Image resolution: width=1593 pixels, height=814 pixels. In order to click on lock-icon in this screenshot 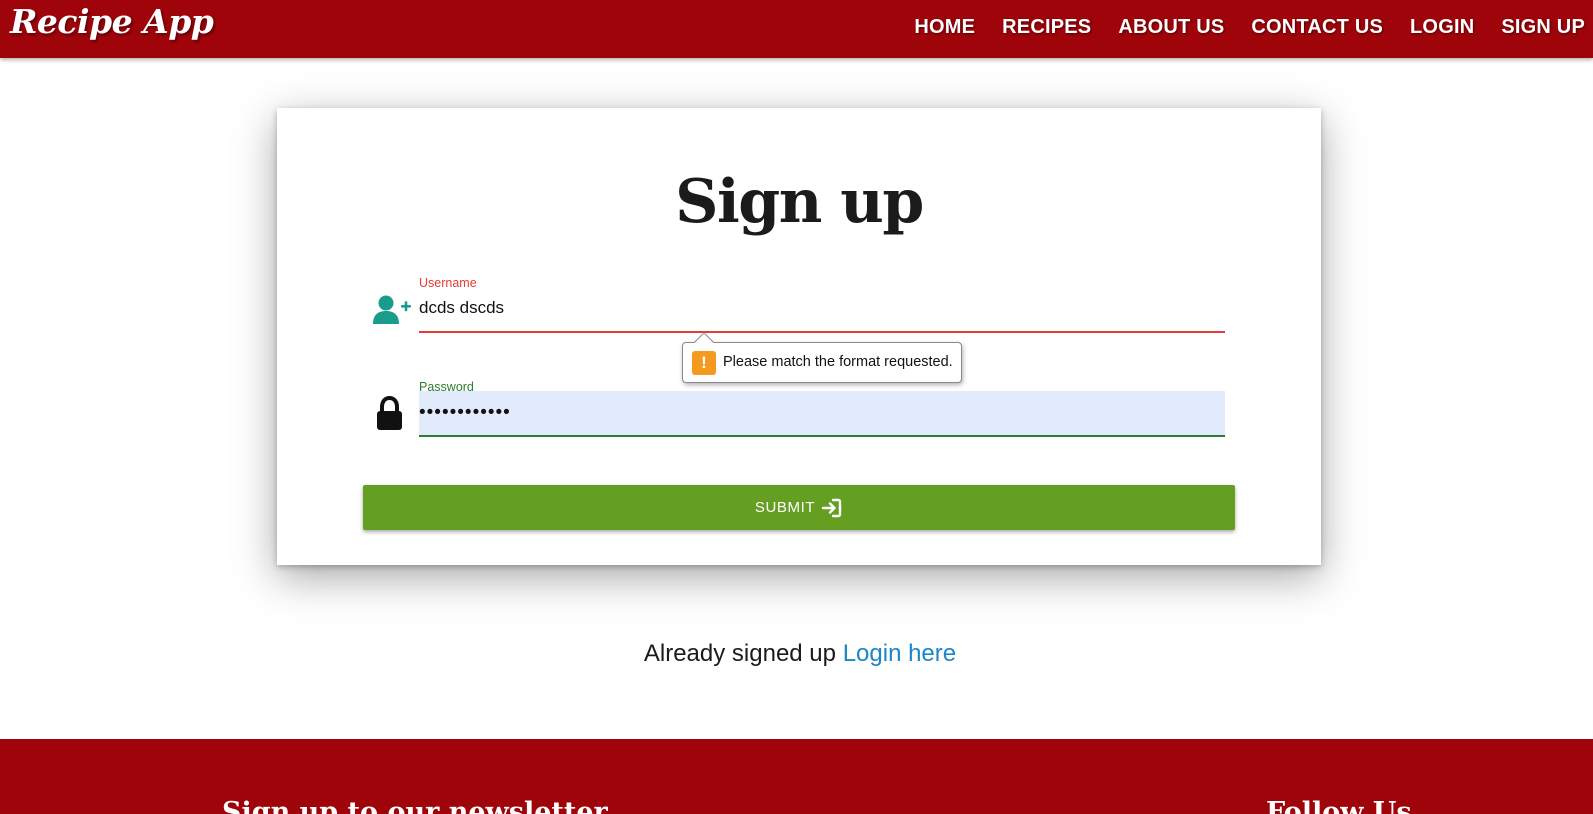, I will do `click(392, 413)`.